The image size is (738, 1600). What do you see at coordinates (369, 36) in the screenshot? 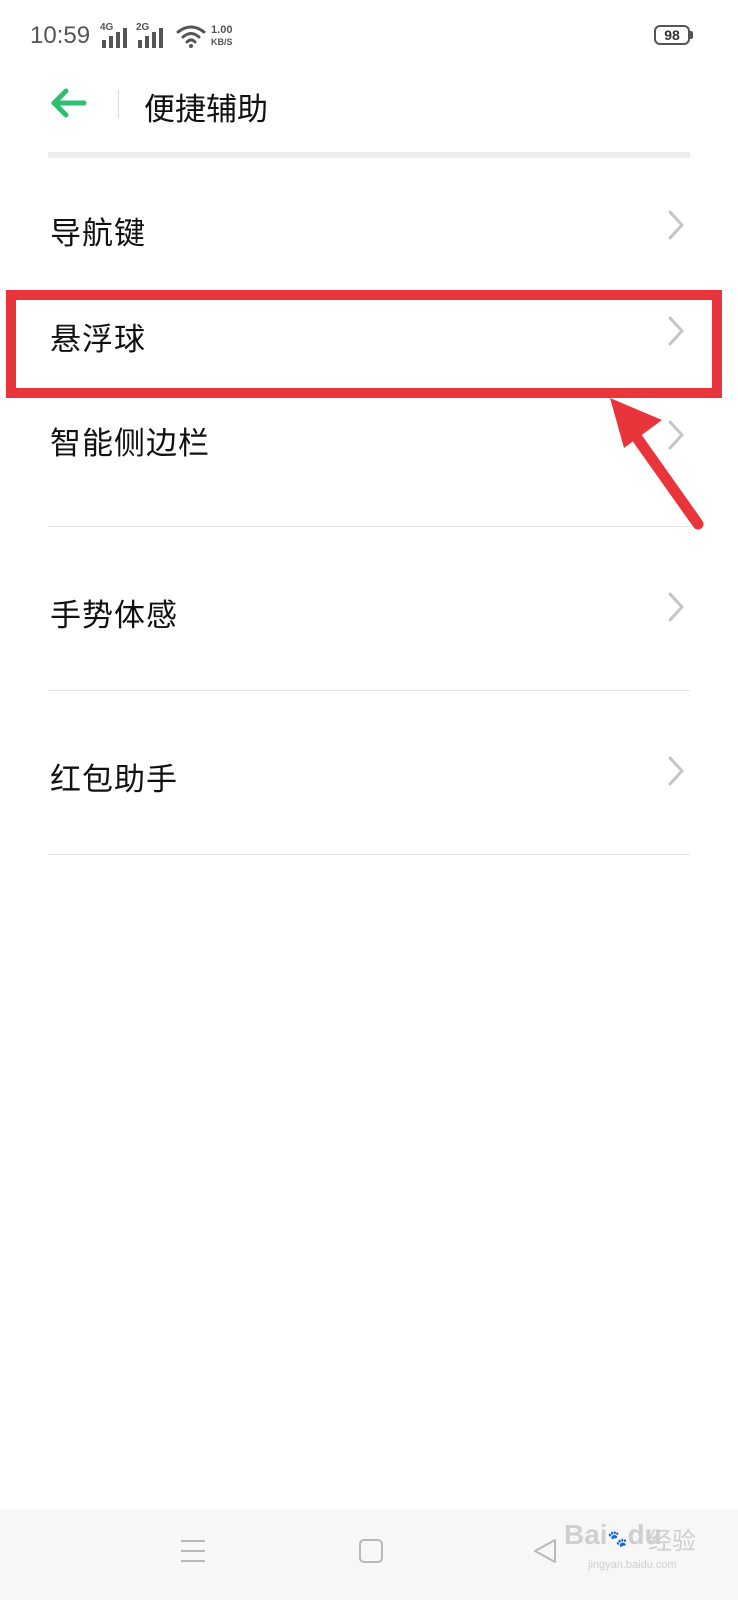
I see `status-bar: 10:59 4G 2G 1.00 KB/S 98` at bounding box center [369, 36].